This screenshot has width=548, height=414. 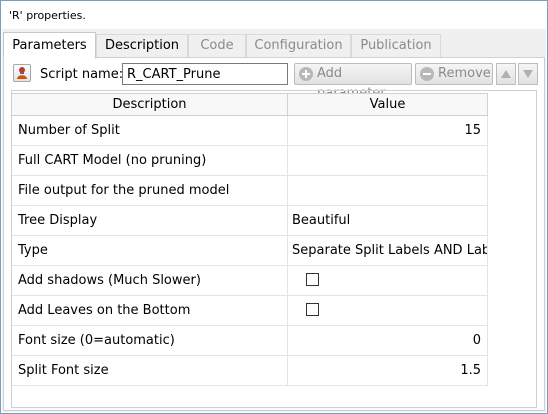 I want to click on minus-circle-icon, so click(x=427, y=74).